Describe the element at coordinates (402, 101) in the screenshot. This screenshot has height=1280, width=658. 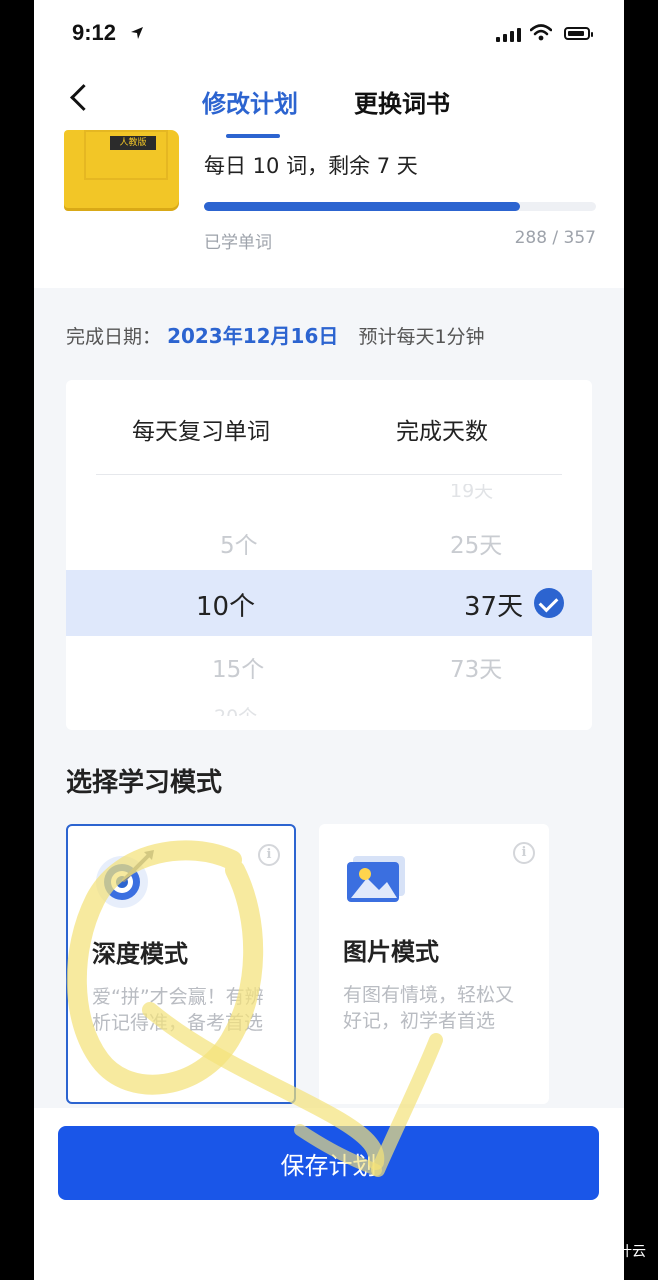
I see `tab-change-book: 更换词书` at that location.